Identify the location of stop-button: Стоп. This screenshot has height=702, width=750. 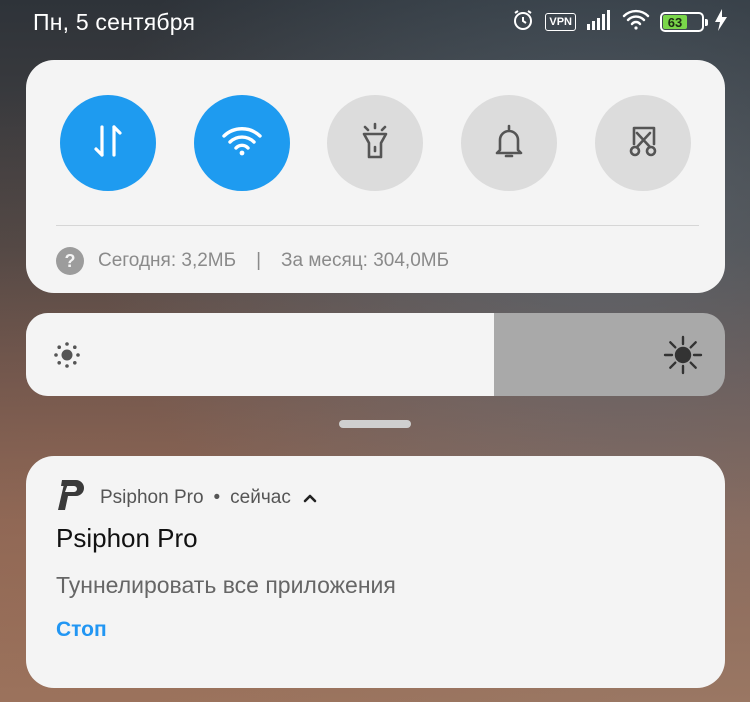
(81, 630).